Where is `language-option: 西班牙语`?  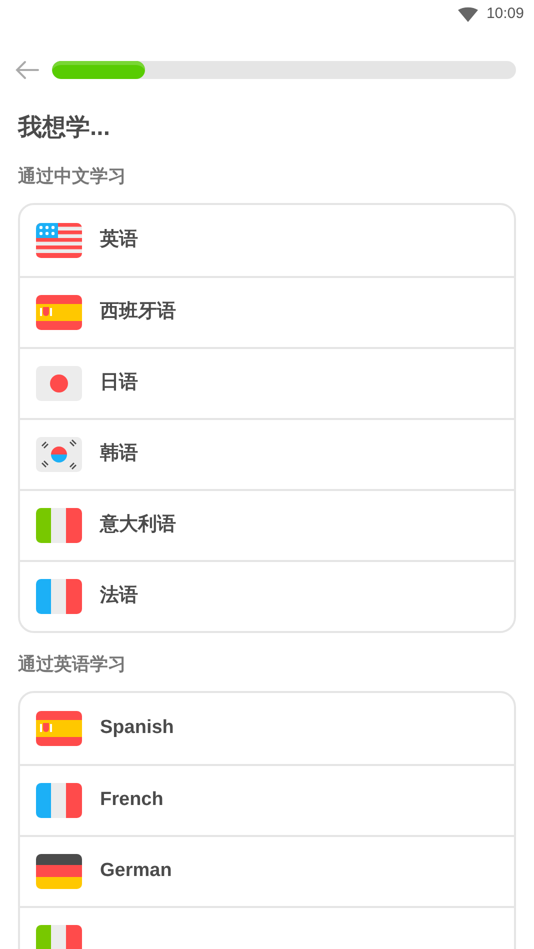
language-option: 西班牙语 is located at coordinates (267, 311).